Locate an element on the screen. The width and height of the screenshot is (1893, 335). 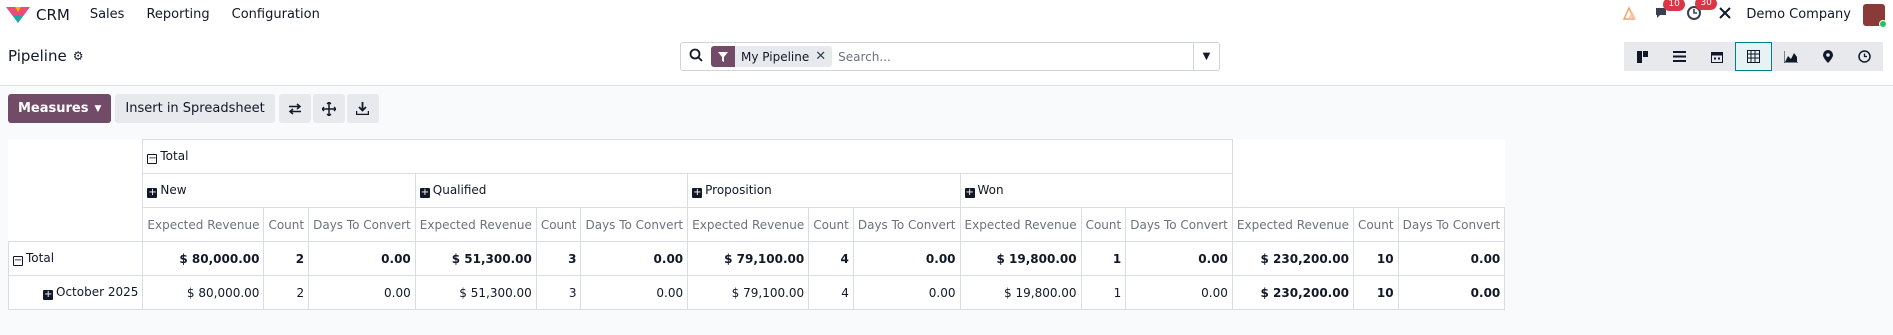
col-header-qualified: + Qualified is located at coordinates (551, 190).